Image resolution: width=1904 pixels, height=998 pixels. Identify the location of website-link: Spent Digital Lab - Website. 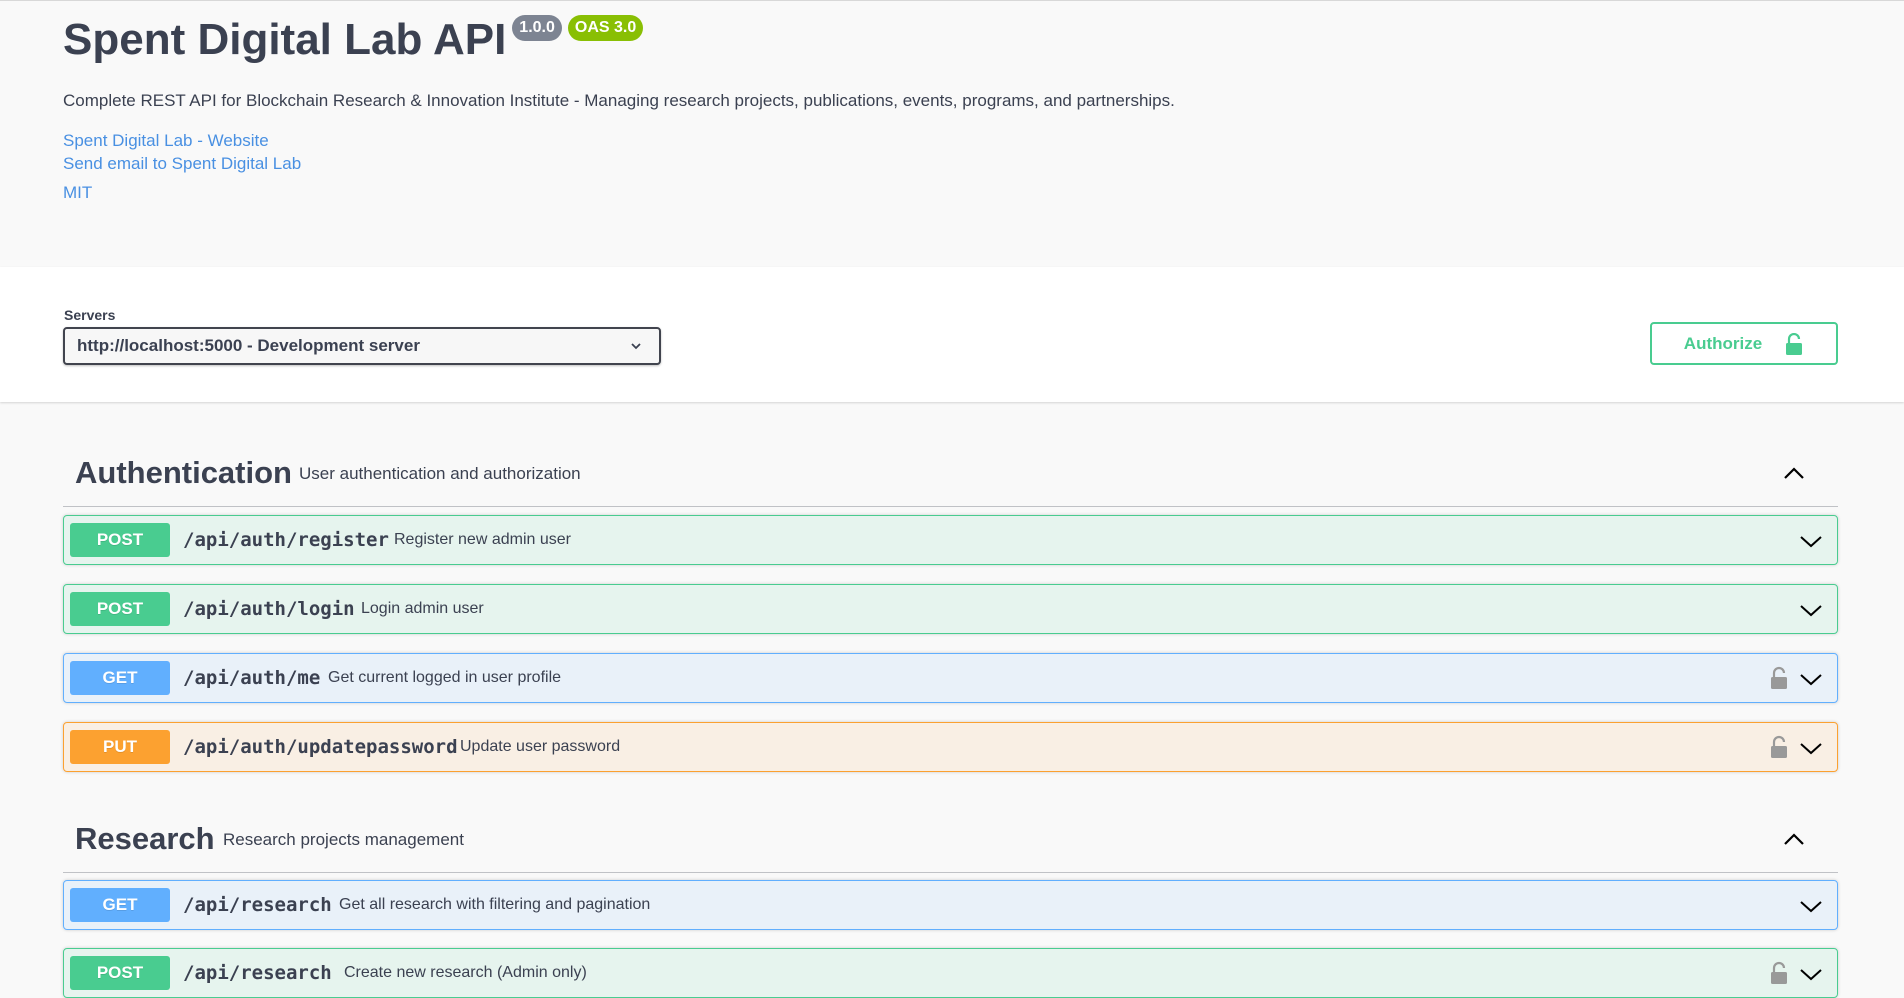
(166, 141).